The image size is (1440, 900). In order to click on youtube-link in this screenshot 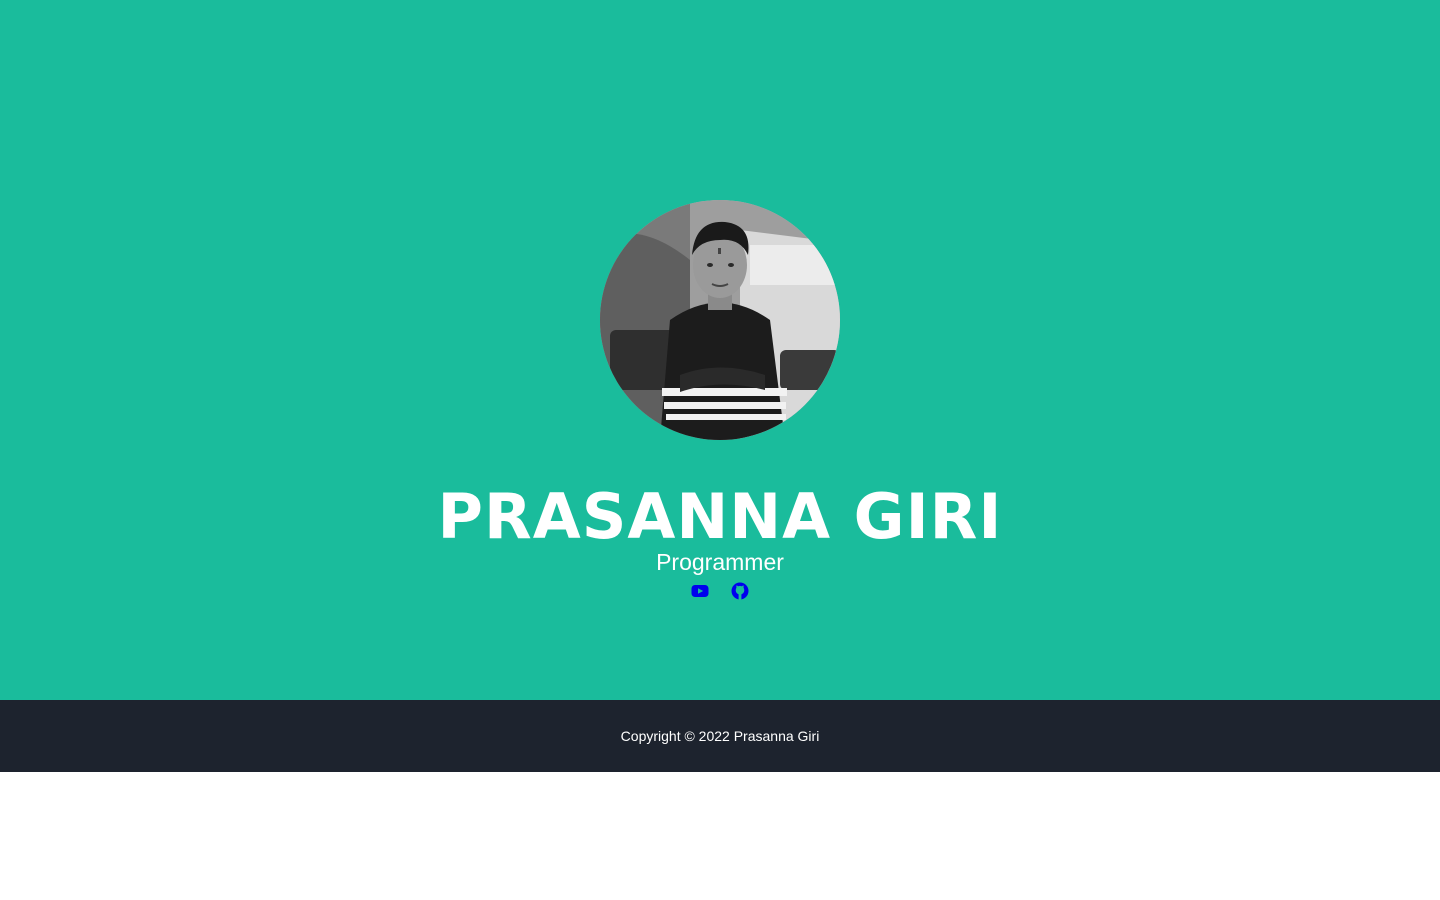, I will do `click(700, 591)`.